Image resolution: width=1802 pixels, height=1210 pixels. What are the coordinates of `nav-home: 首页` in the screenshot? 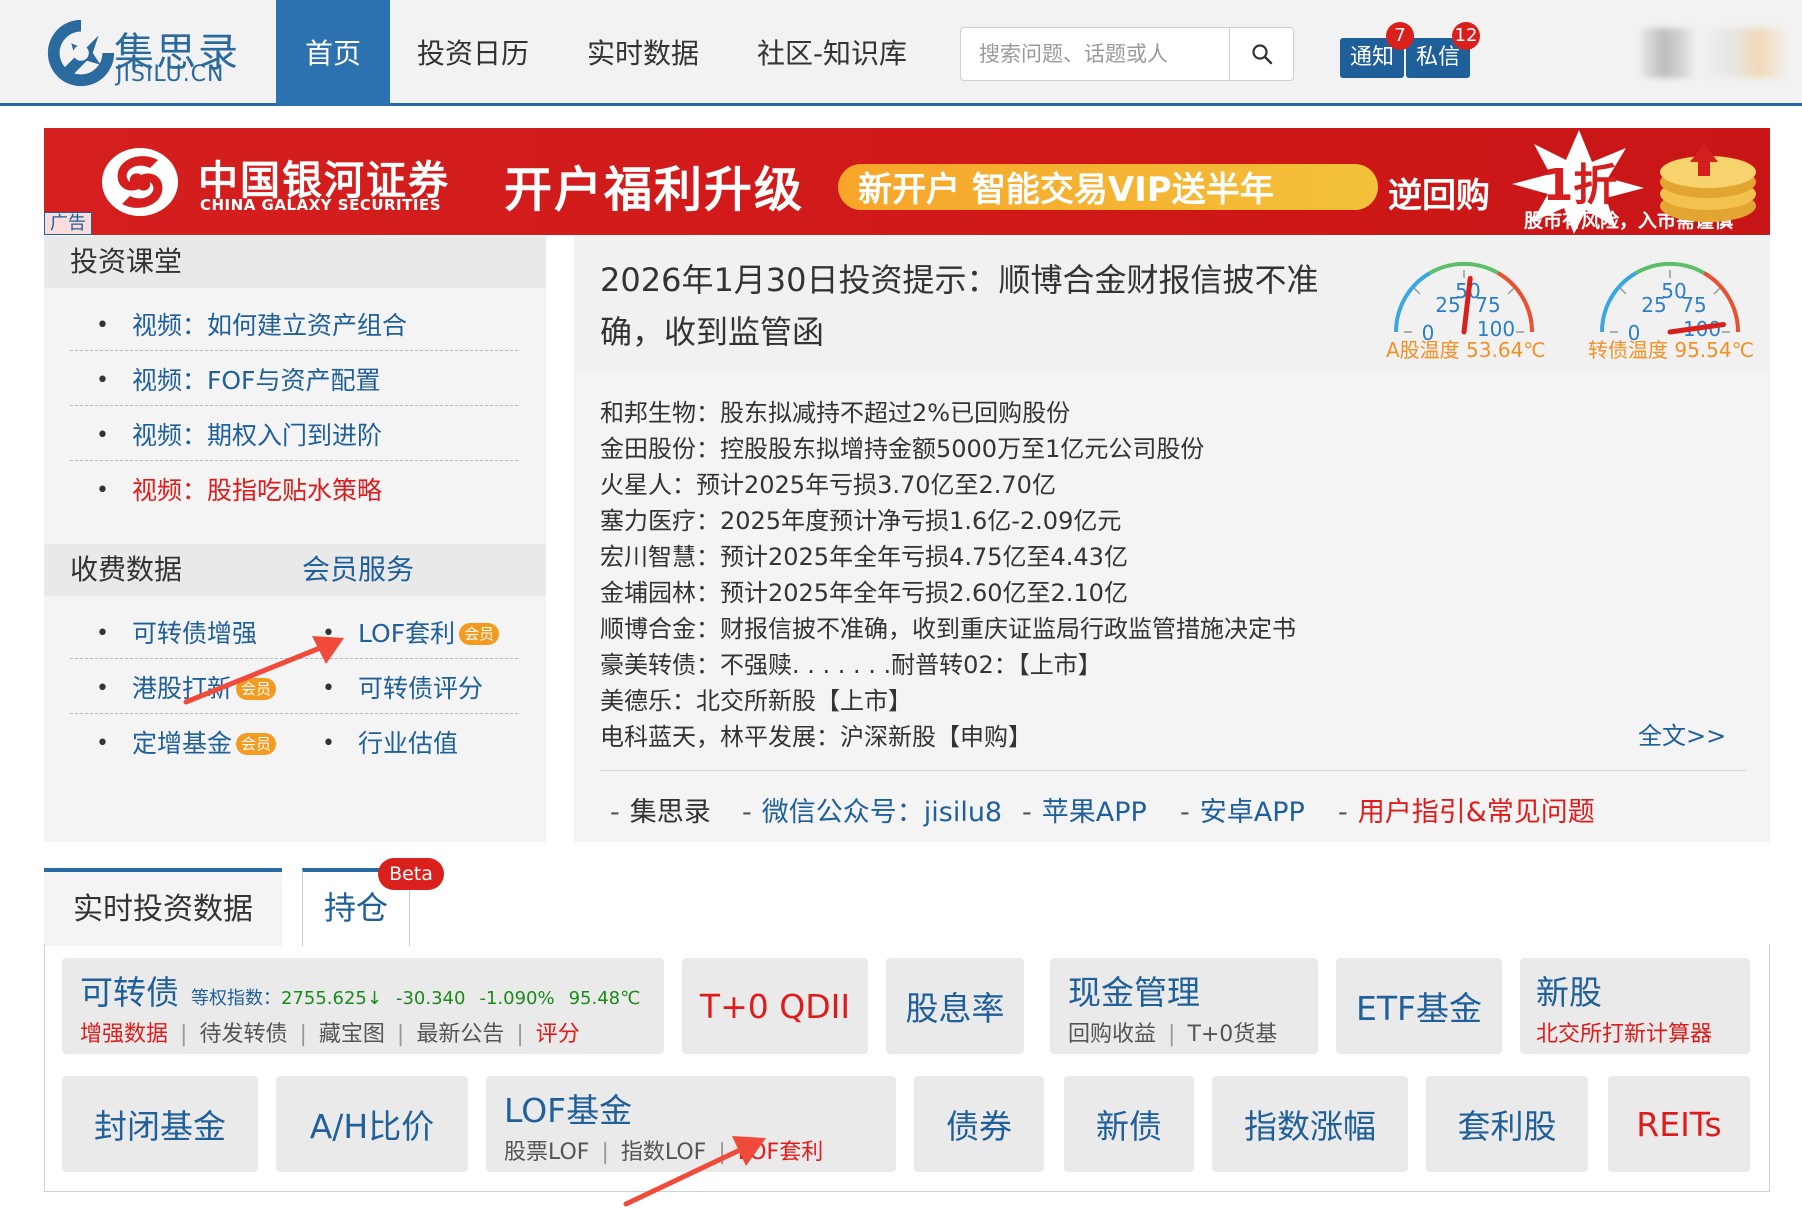 It's located at (333, 53).